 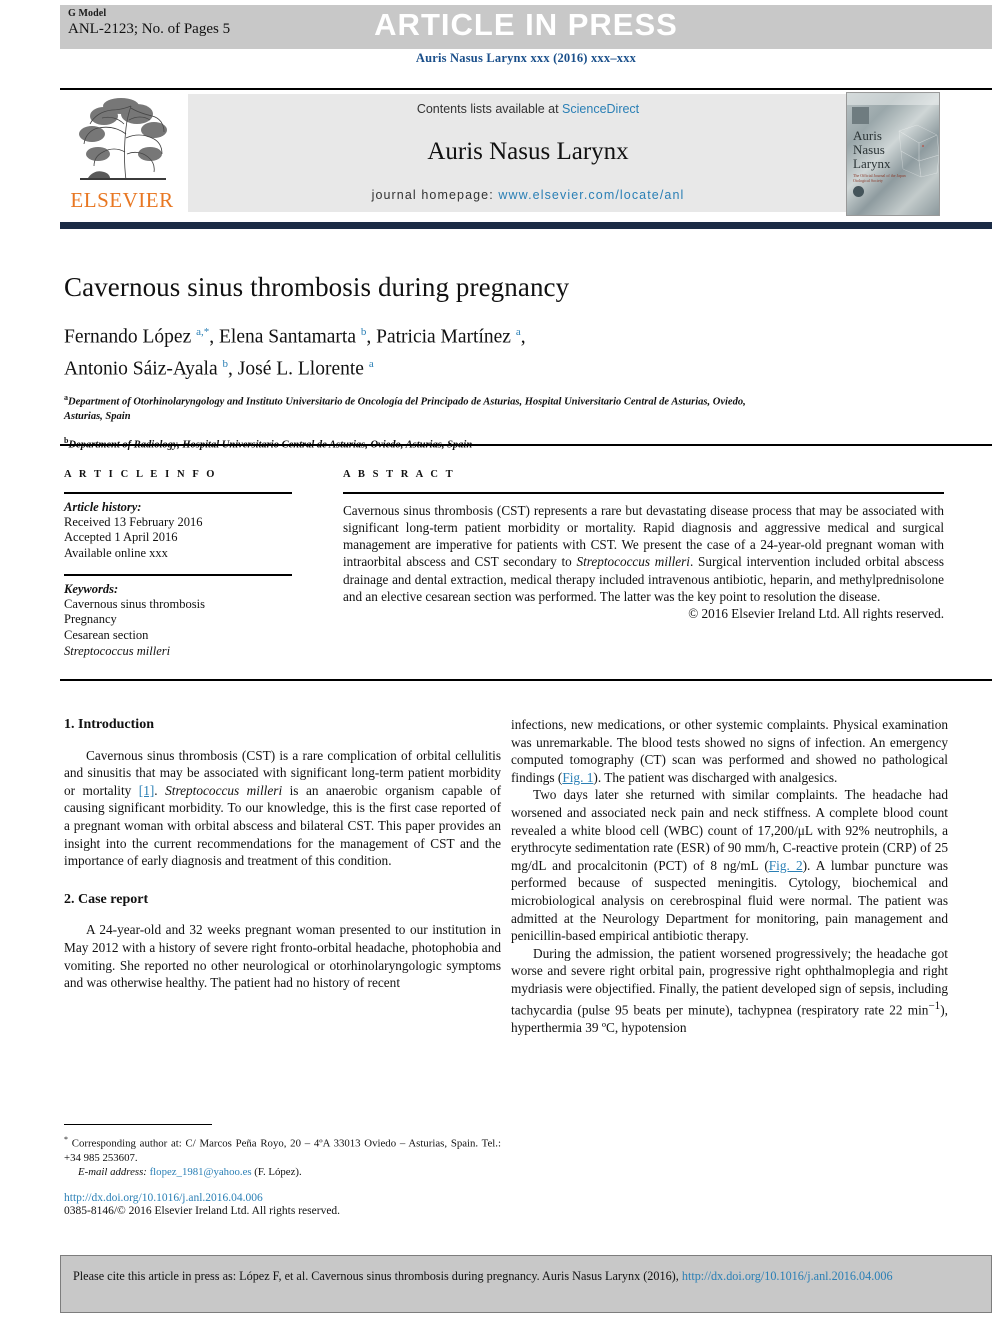 What do you see at coordinates (828, 1276) in the screenshot?
I see `cite-doi-link-part2: 10.1016/j.anl.2016.04.006` at bounding box center [828, 1276].